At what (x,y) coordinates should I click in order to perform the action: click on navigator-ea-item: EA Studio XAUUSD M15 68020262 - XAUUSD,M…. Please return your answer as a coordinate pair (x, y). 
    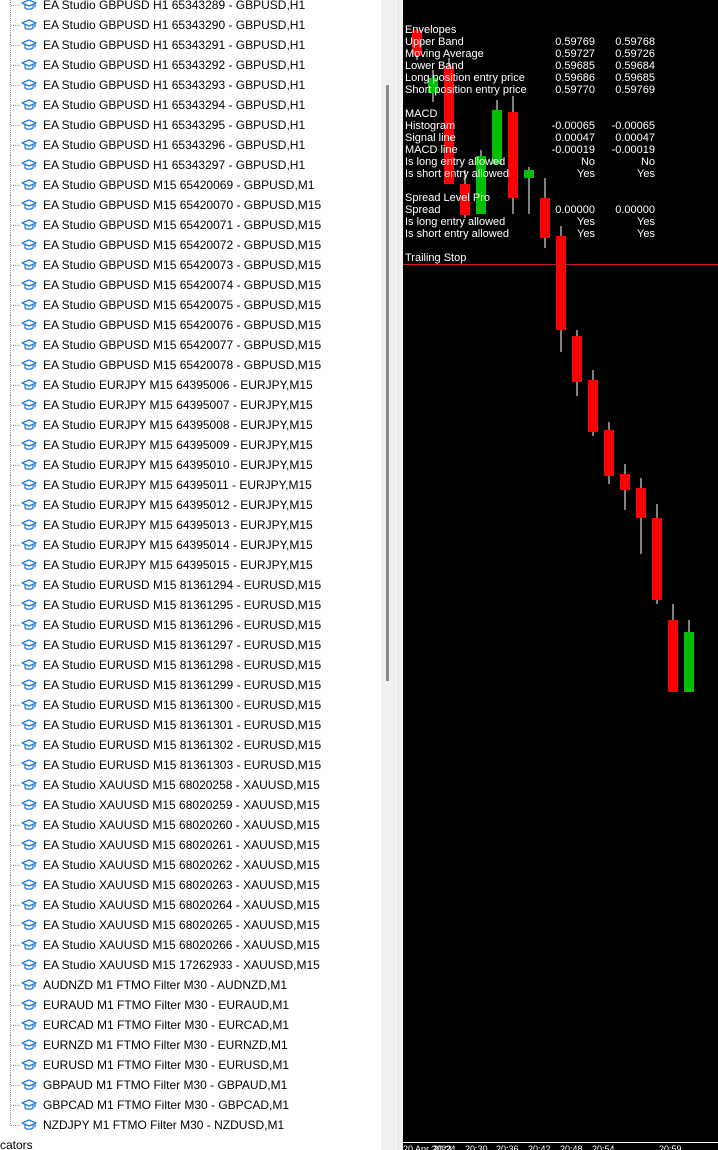
    Looking at the image, I should click on (190, 865).